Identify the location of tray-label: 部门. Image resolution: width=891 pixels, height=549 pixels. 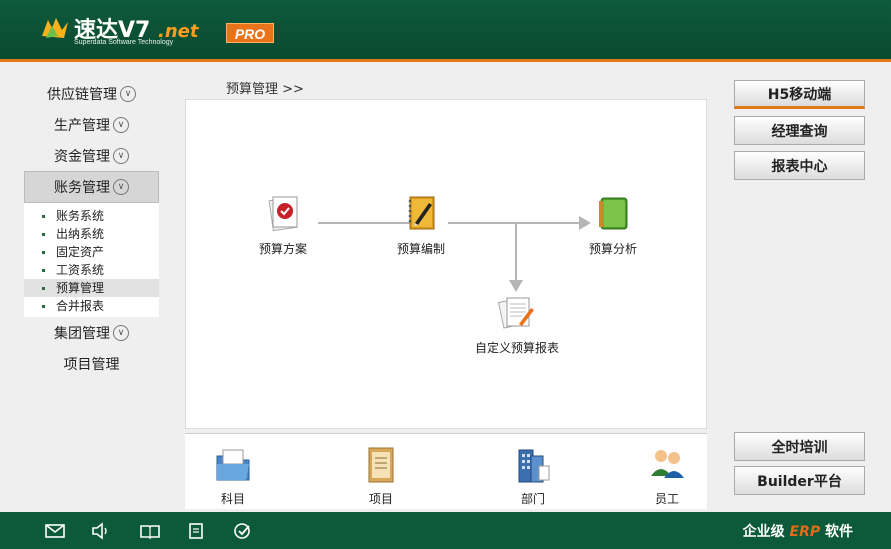
(532, 499).